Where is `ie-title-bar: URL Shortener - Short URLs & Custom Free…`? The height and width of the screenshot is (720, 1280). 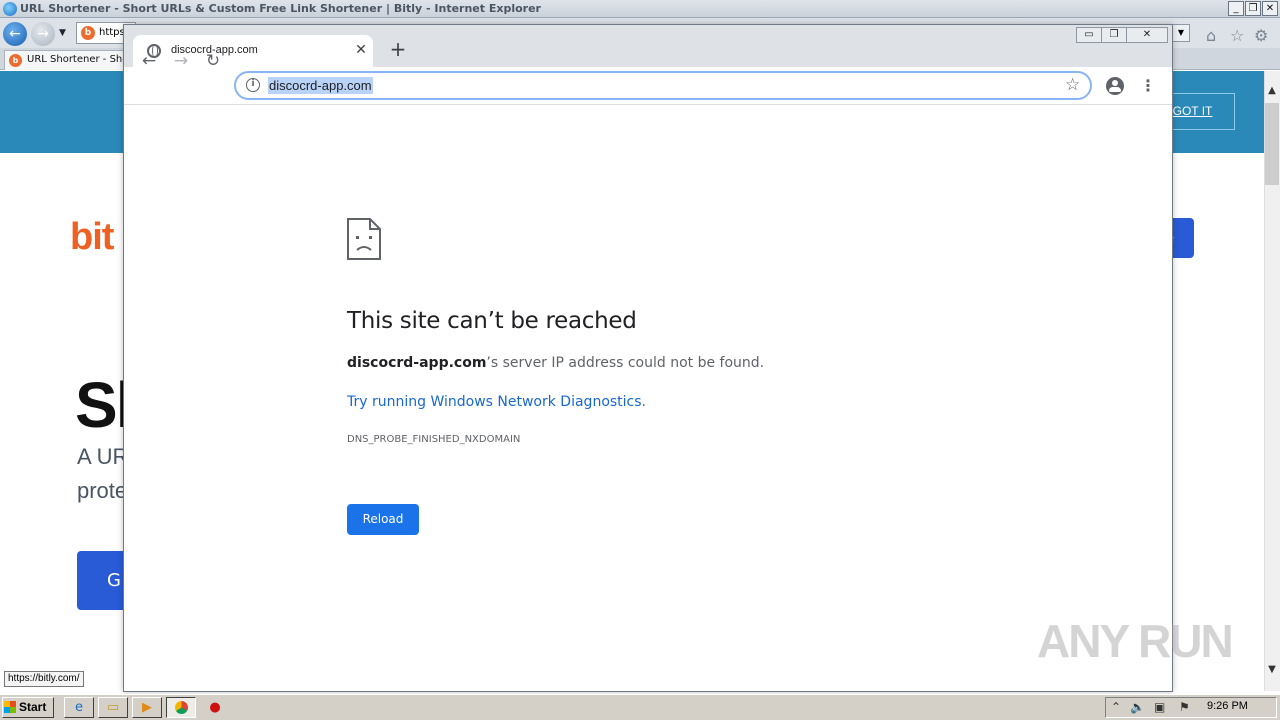
ie-title-bar: URL Shortener - Short URLs & Custom Free… is located at coordinates (640, 9).